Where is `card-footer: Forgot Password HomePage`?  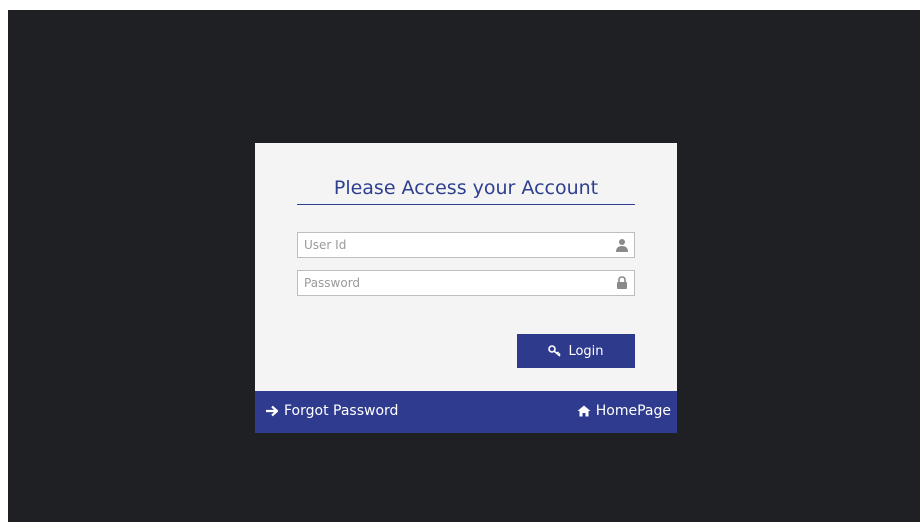
card-footer: Forgot Password HomePage is located at coordinates (466, 412).